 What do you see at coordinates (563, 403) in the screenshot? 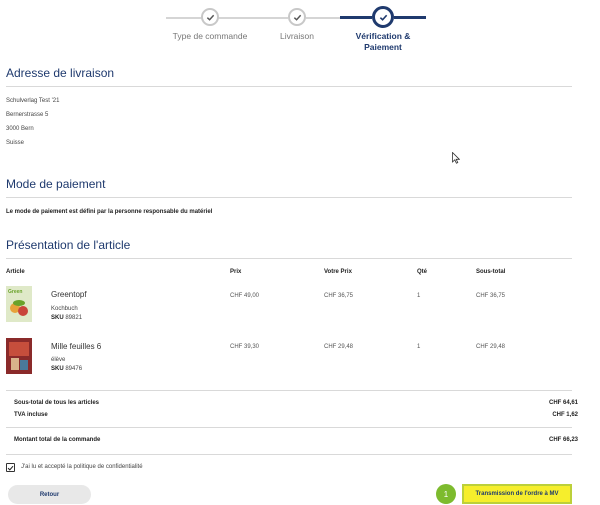
I see `subtotal-value: CHF 64,61` at bounding box center [563, 403].